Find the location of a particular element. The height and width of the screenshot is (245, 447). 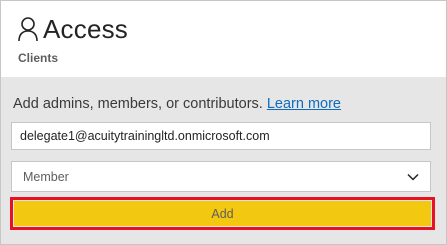

add-button-highlight: Add is located at coordinates (222, 213).